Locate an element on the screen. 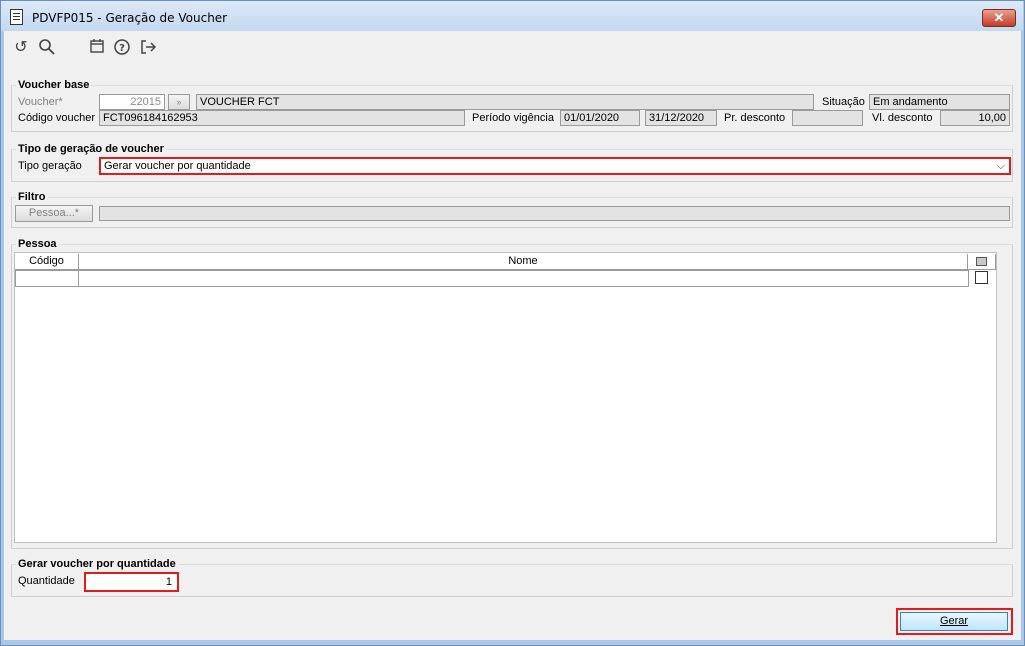  lookup-icon: » is located at coordinates (179, 102).